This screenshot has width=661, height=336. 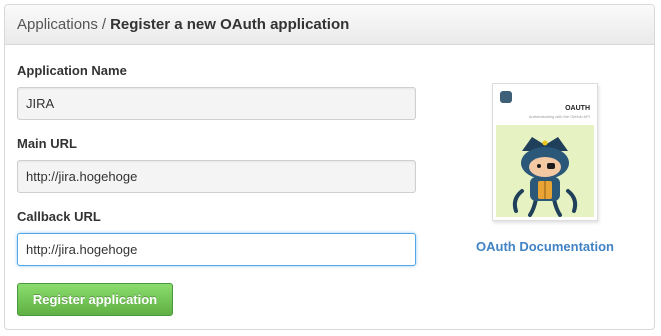 I want to click on app-name-input, so click(x=216, y=103).